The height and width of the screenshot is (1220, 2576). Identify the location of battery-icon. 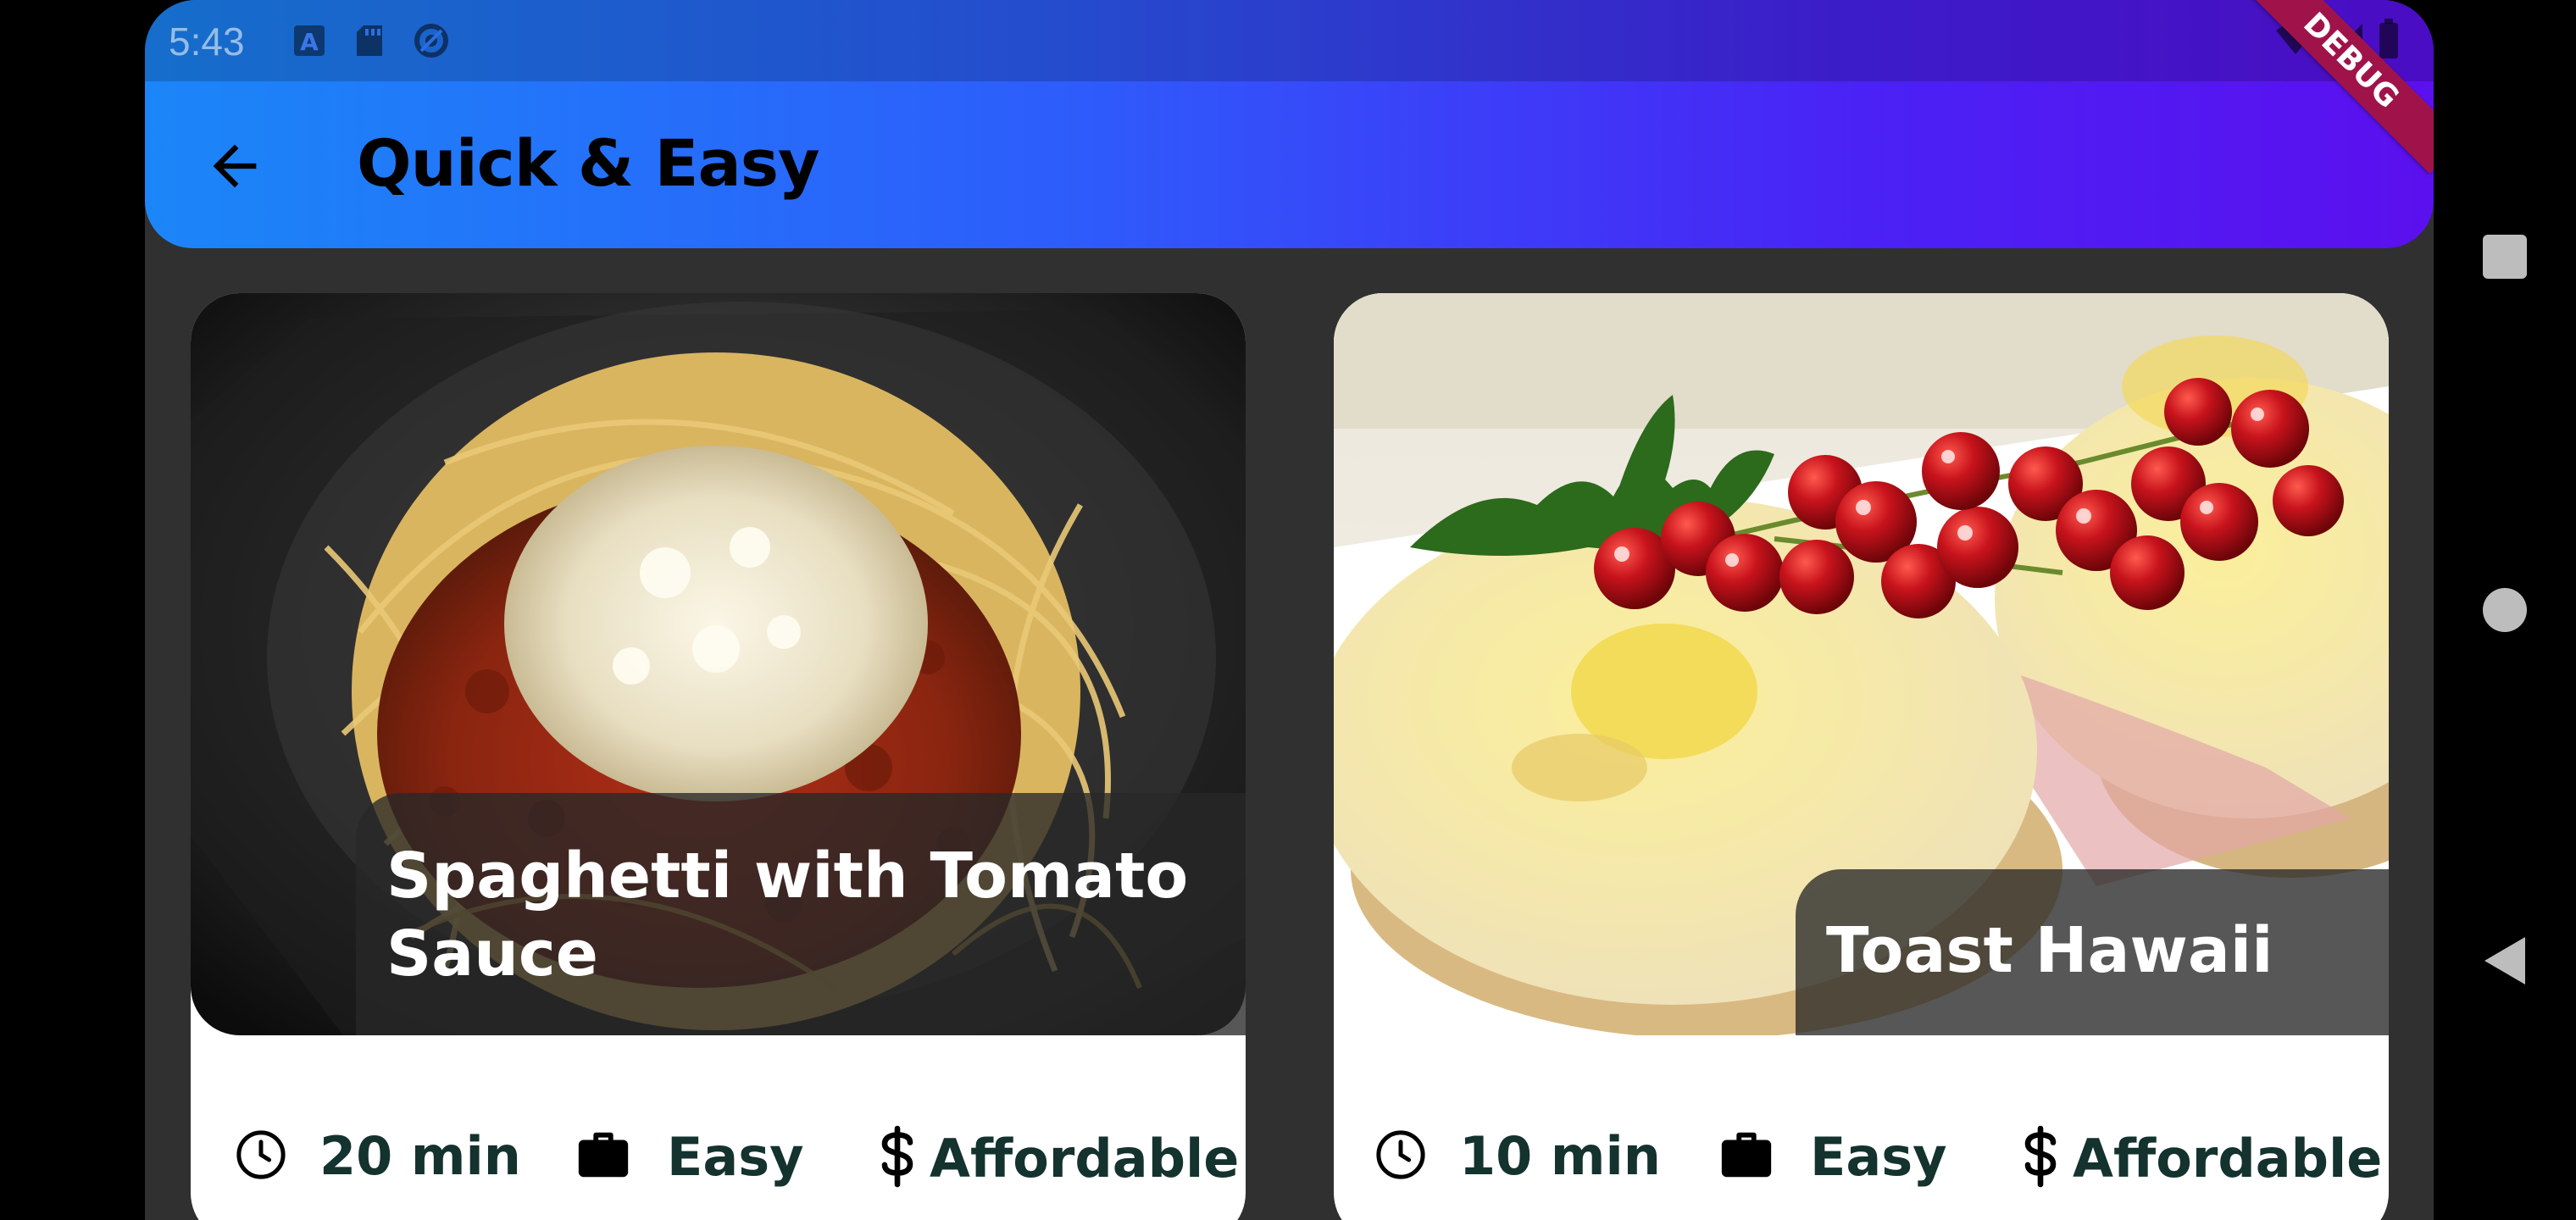
(2389, 41).